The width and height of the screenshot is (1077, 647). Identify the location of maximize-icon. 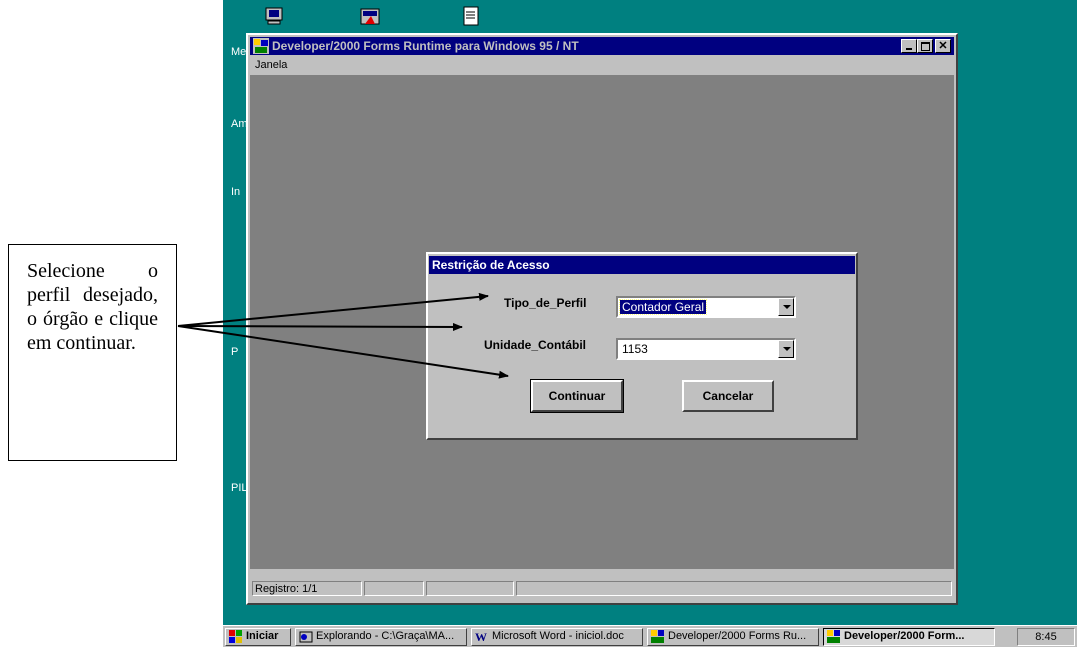
(925, 46).